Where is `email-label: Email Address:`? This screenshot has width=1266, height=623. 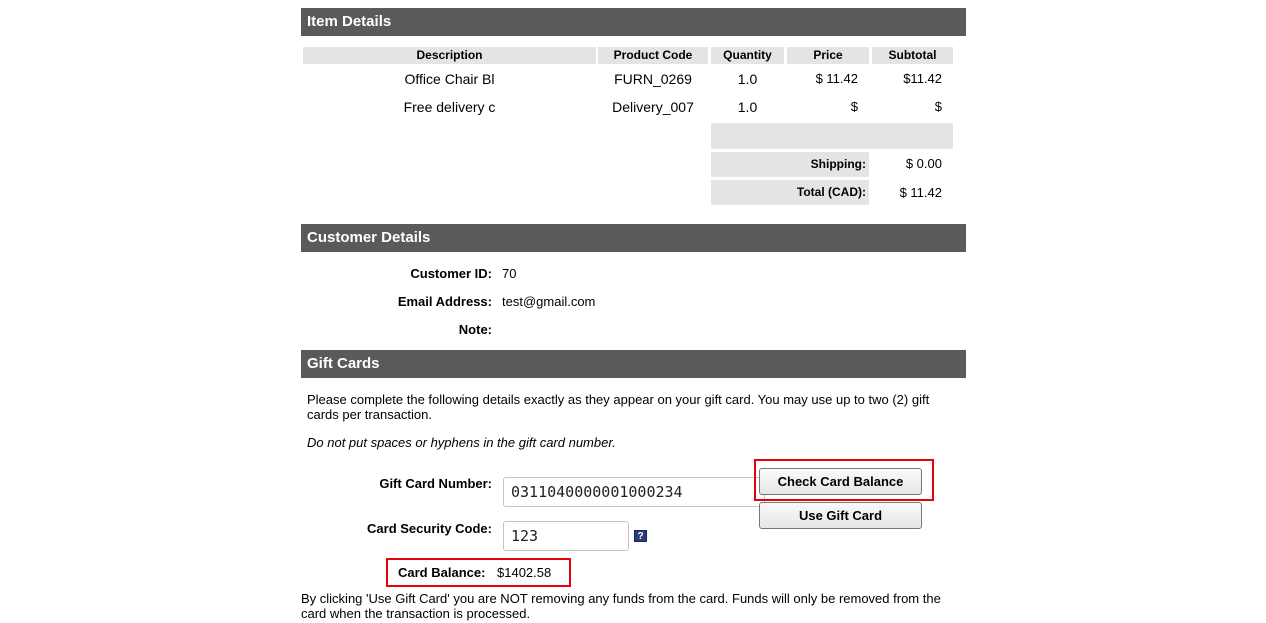
email-label: Email Address: is located at coordinates (444, 301).